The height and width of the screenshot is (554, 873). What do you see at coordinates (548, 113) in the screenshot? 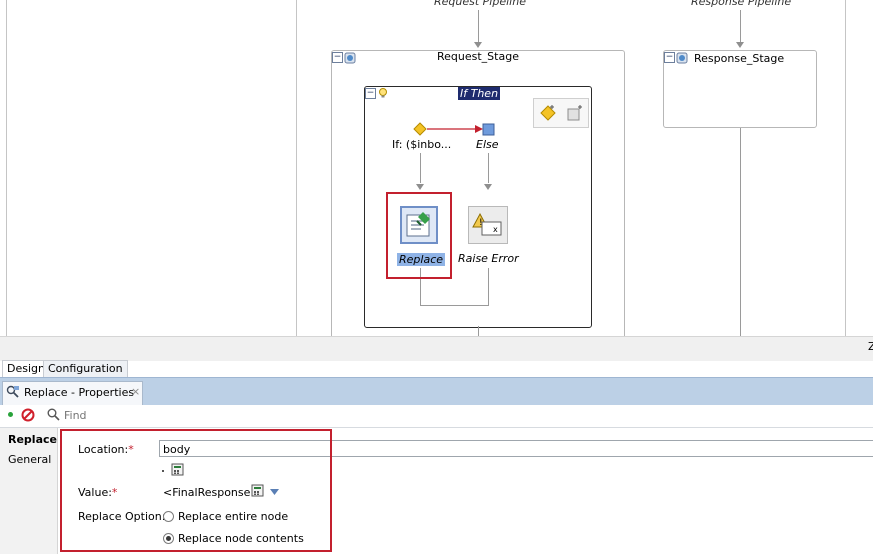
I see `add-if-branch-icon` at bounding box center [548, 113].